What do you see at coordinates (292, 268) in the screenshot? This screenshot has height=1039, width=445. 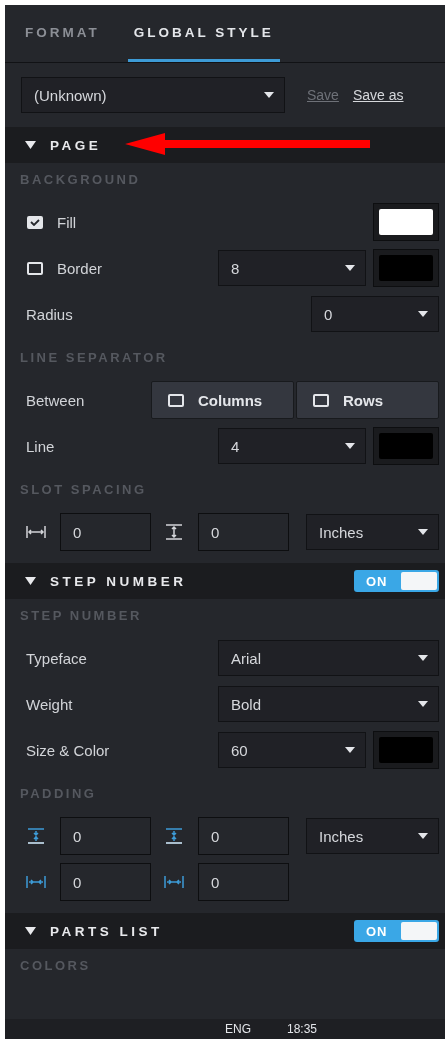 I see `dropdown: 8` at bounding box center [292, 268].